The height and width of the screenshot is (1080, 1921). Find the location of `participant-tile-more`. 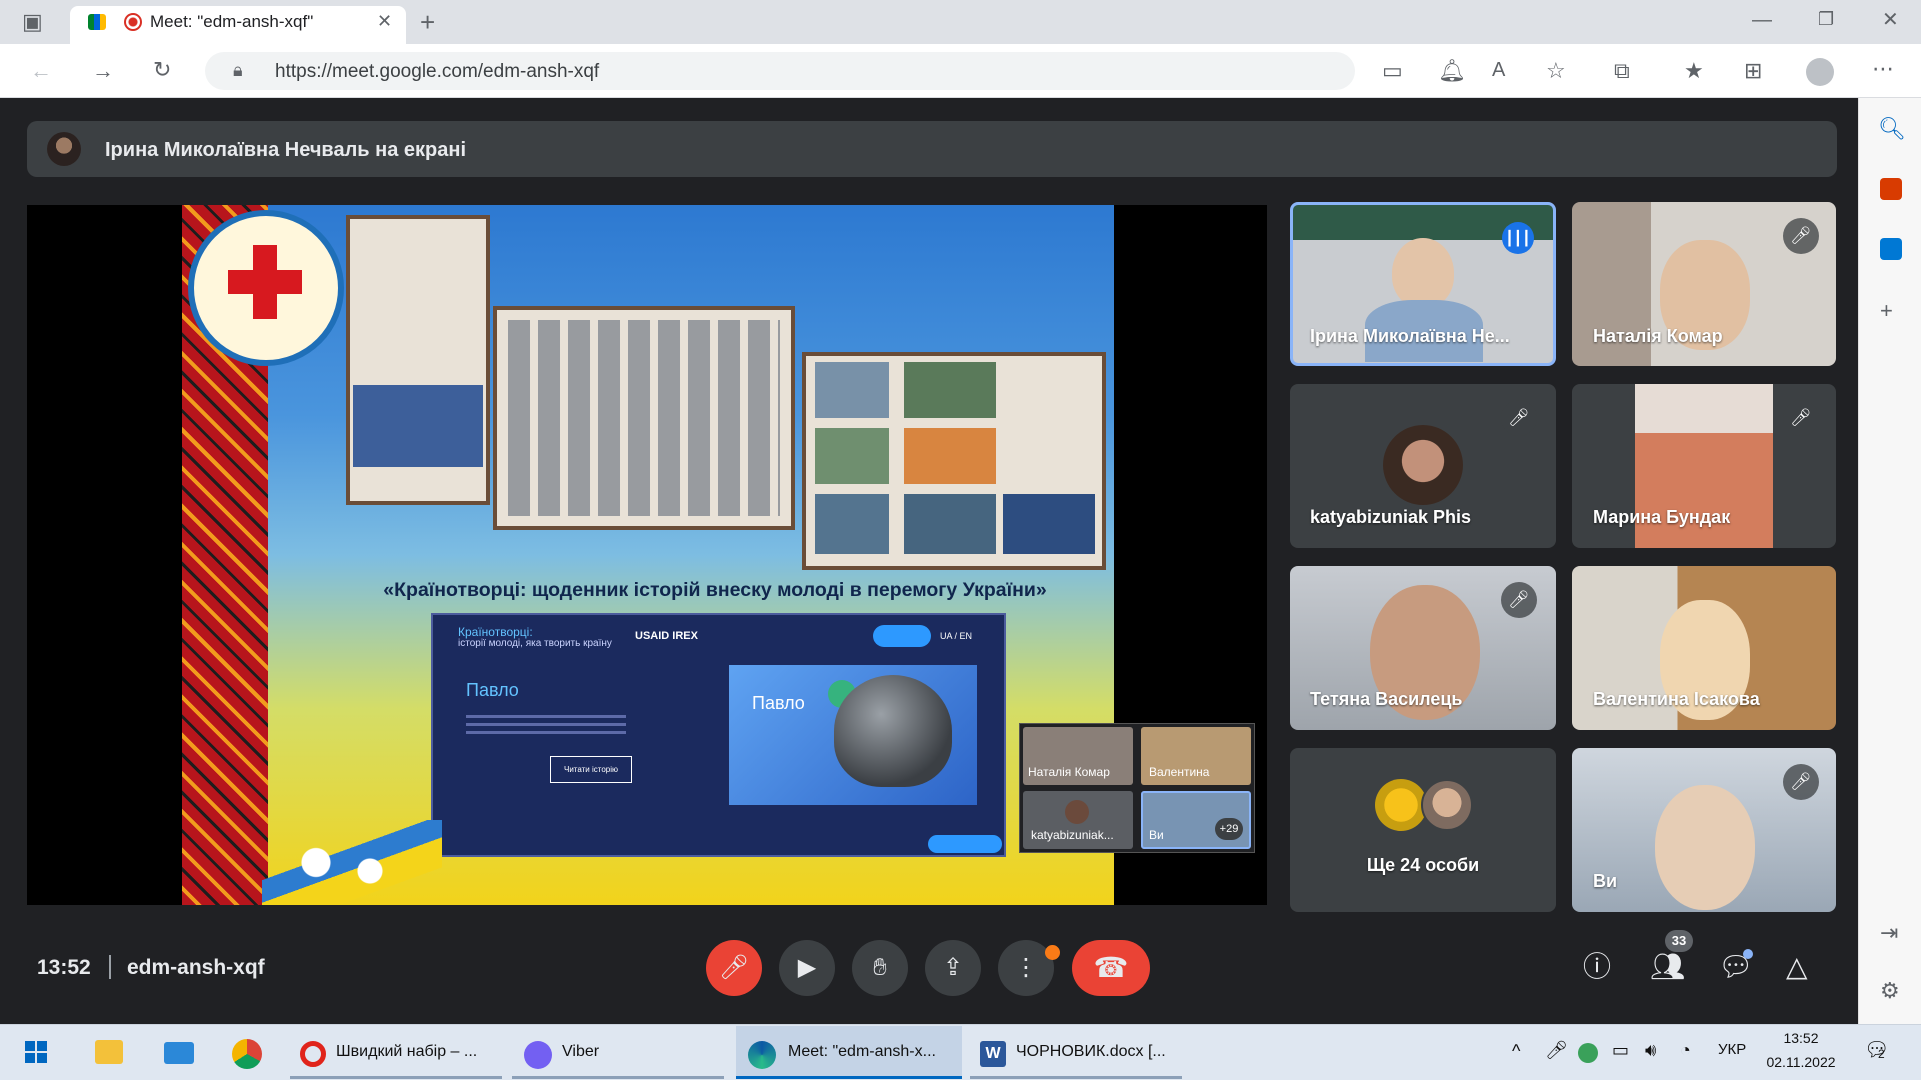

participant-tile-more is located at coordinates (1423, 830).